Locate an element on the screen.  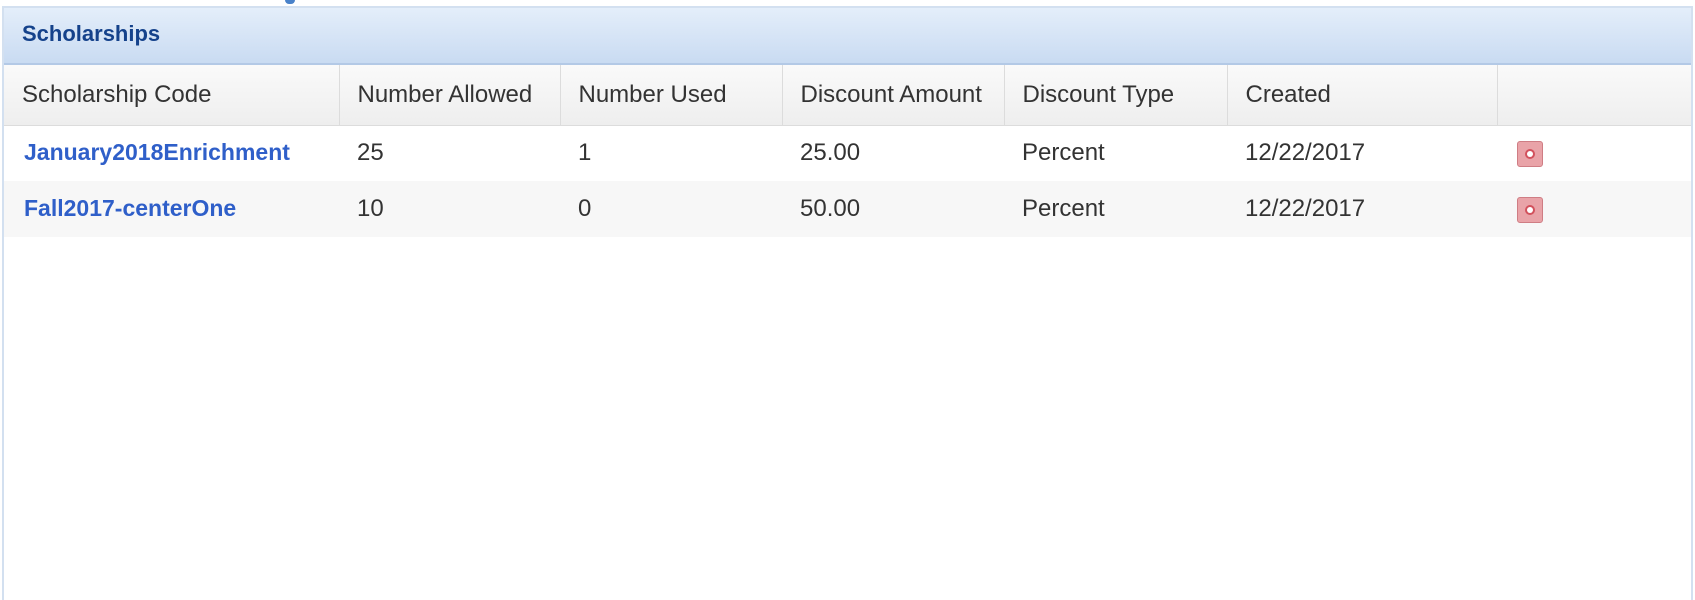
scholarship-code-link: January2018Enrichment is located at coordinates (157, 152).